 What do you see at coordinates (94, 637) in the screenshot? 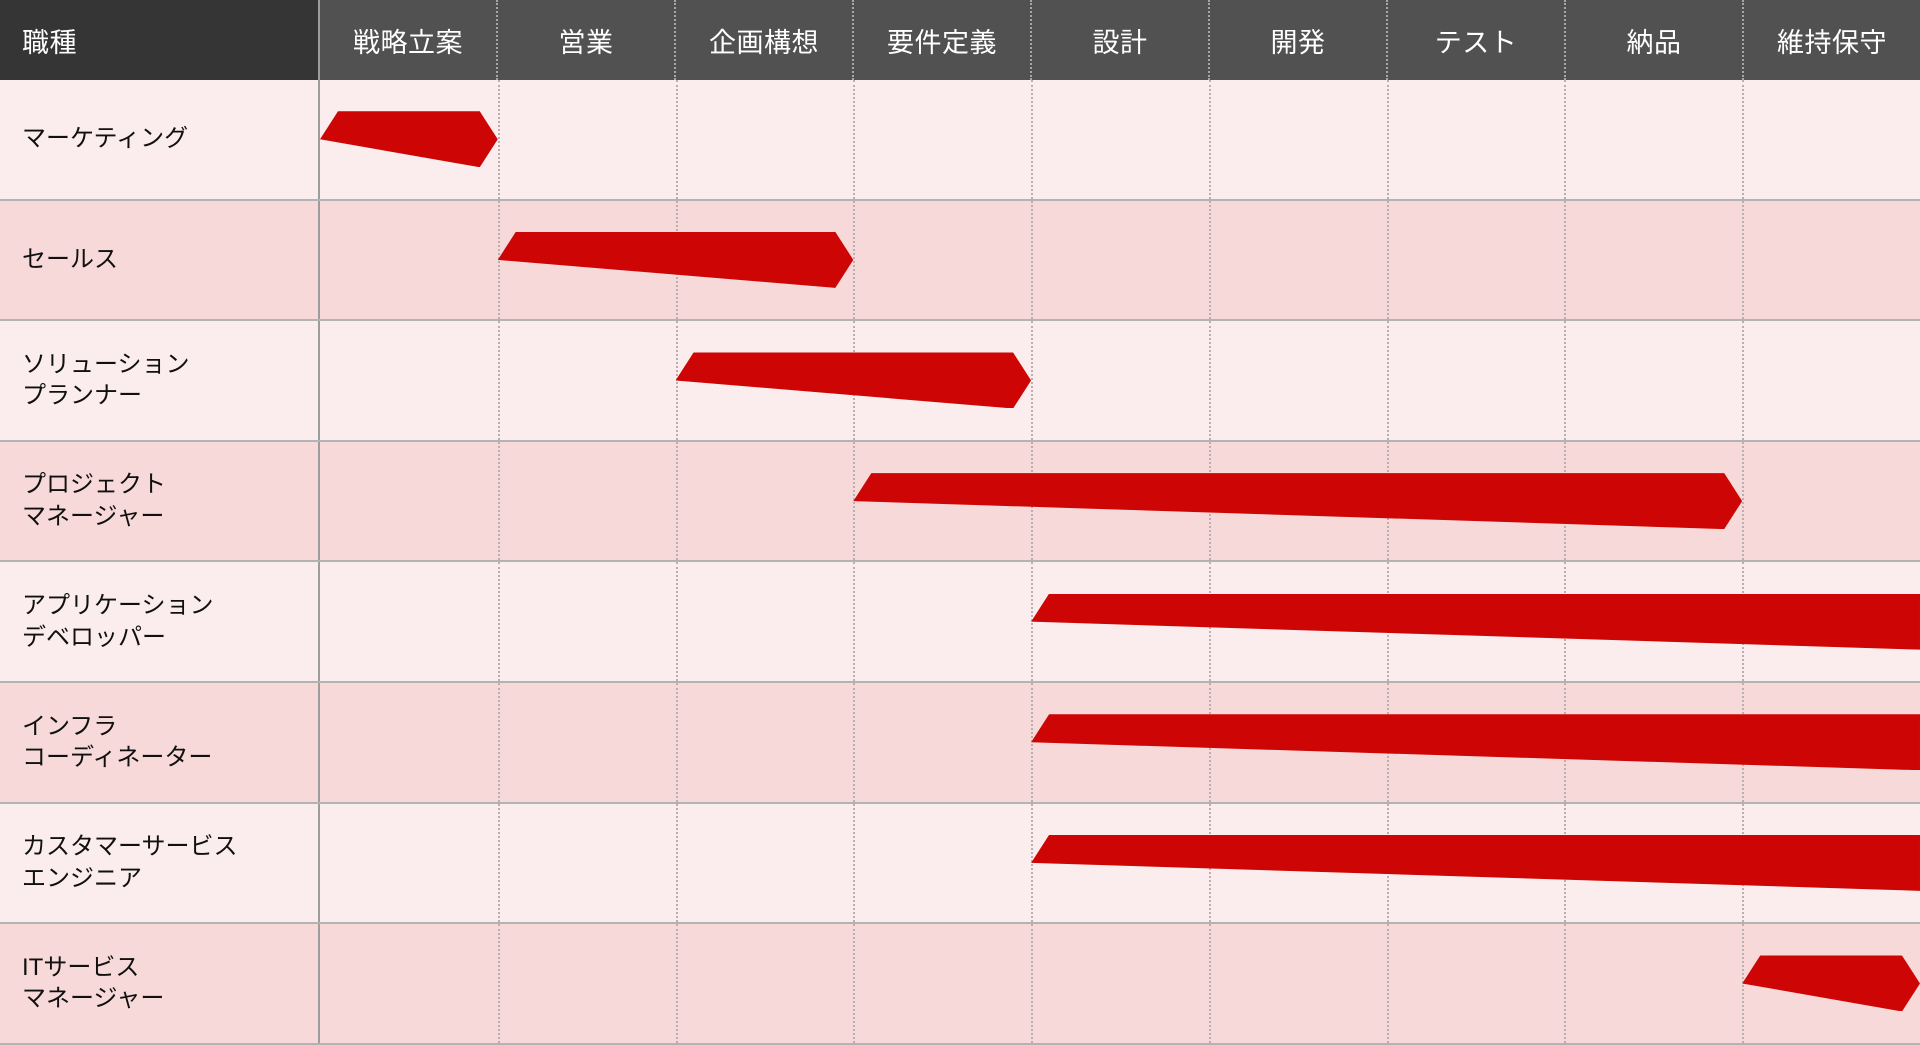
I see `row-label-line: デベロッパー` at bounding box center [94, 637].